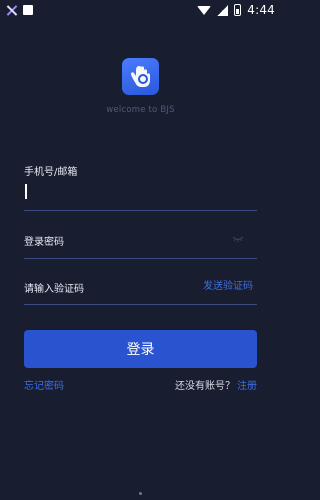  Describe the element at coordinates (11, 10) in the screenshot. I see `app-notification-icon` at that location.